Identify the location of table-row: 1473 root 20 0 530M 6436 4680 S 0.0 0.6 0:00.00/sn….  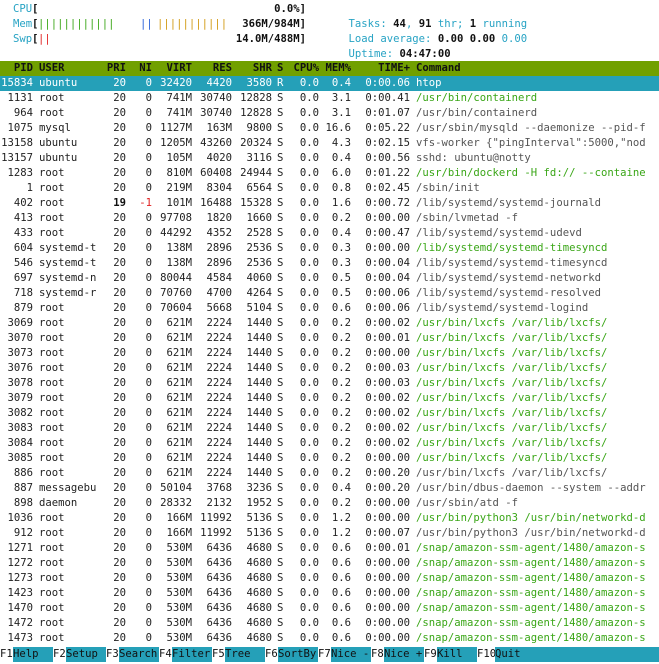
(329, 638).